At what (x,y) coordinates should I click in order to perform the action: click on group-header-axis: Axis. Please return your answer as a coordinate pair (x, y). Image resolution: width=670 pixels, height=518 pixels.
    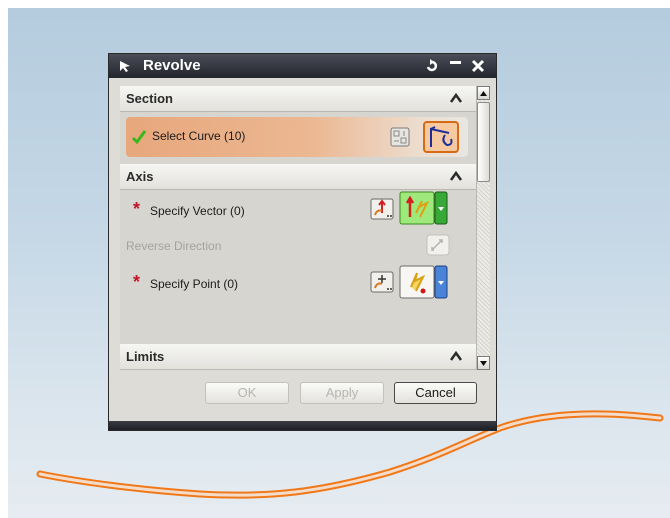
    Looking at the image, I should click on (298, 177).